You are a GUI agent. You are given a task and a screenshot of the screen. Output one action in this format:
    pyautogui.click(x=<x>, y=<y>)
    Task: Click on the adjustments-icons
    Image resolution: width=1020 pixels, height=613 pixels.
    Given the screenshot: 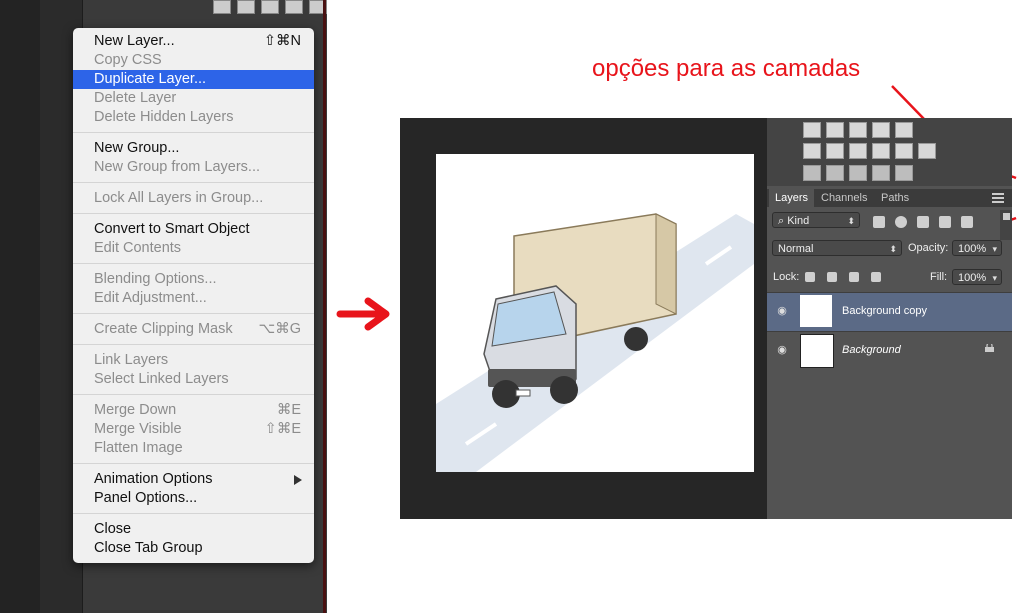 What is the action you would take?
    pyautogui.click(x=889, y=152)
    